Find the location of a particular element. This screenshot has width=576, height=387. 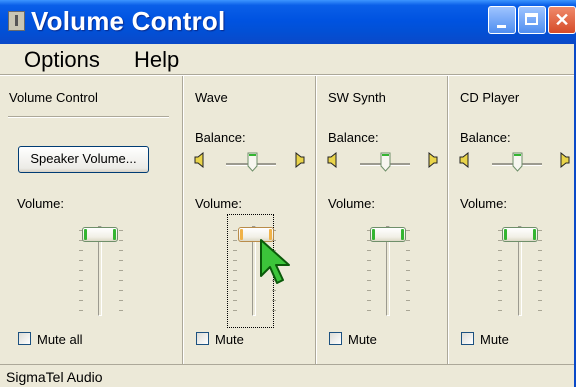

column-title: Volume Control is located at coordinates (53, 97).